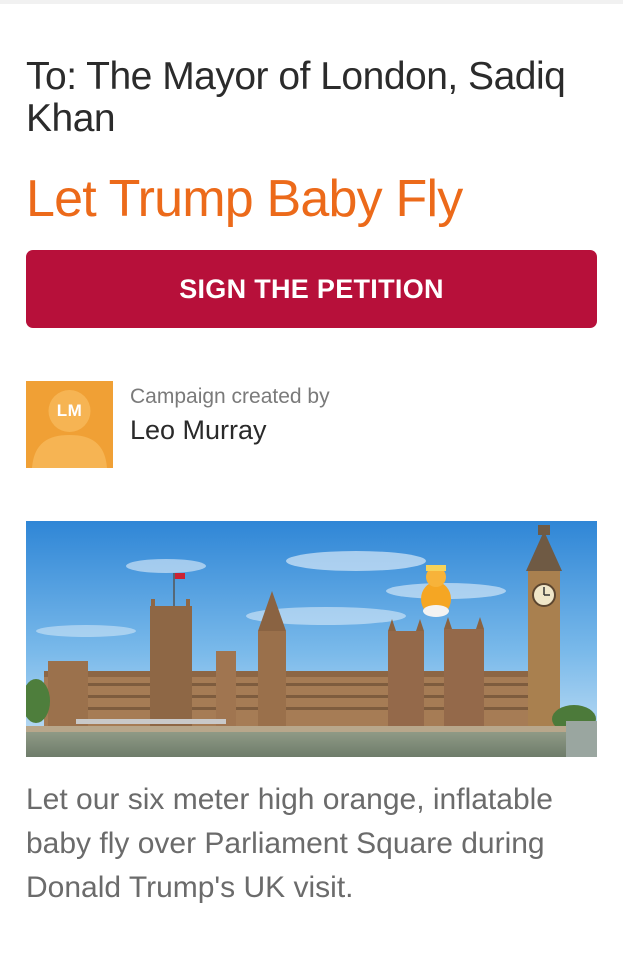  What do you see at coordinates (69, 429) in the screenshot?
I see `avatar-placeholder-icon` at bounding box center [69, 429].